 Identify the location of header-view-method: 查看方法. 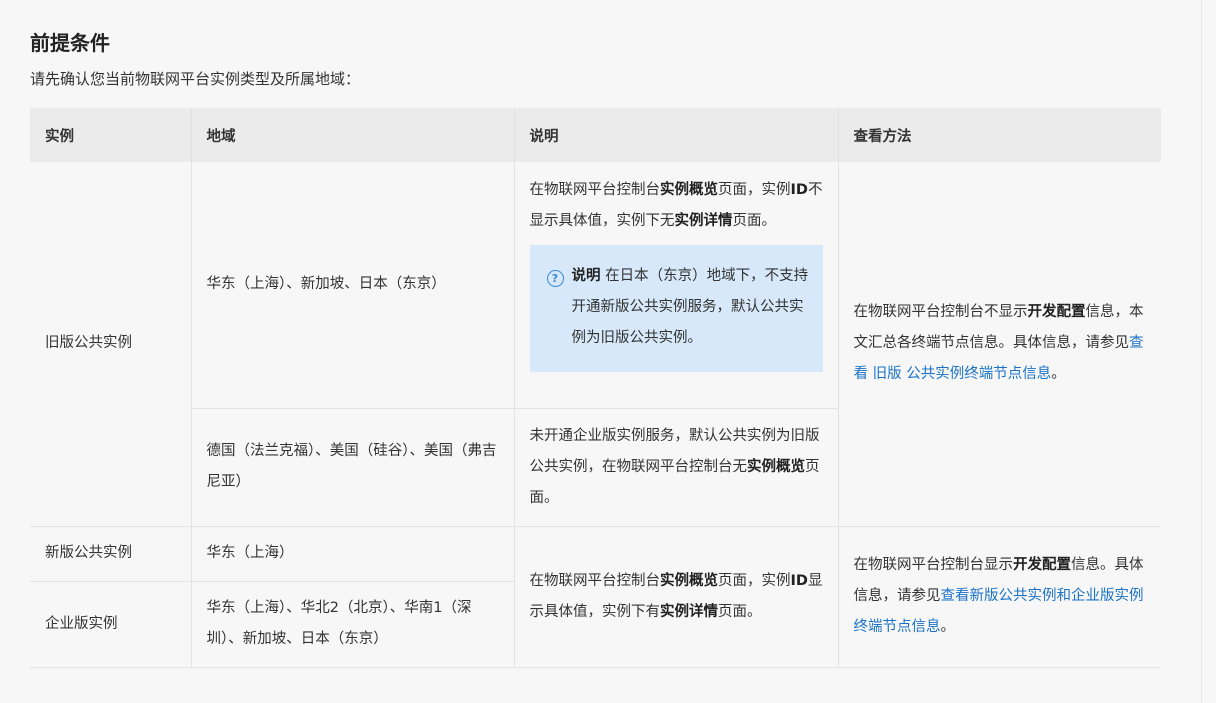
(999, 135).